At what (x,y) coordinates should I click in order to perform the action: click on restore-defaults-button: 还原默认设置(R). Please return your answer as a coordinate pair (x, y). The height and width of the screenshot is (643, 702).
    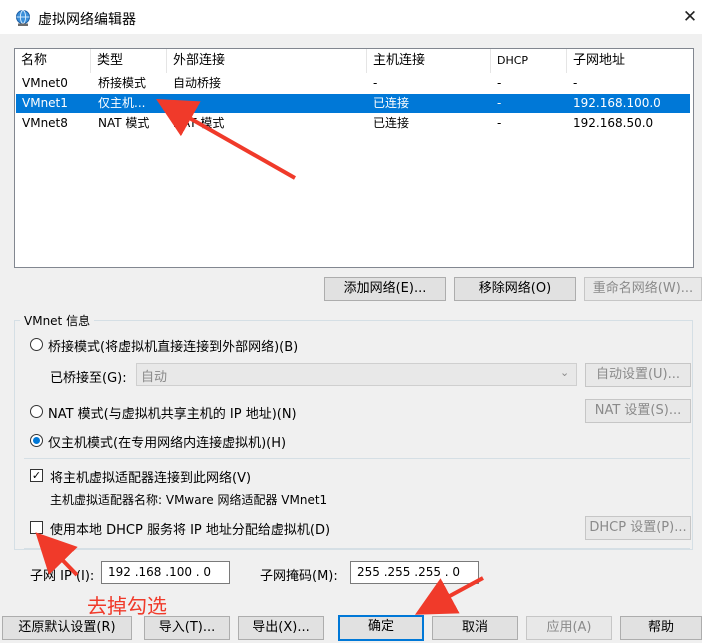
    Looking at the image, I should click on (67, 628).